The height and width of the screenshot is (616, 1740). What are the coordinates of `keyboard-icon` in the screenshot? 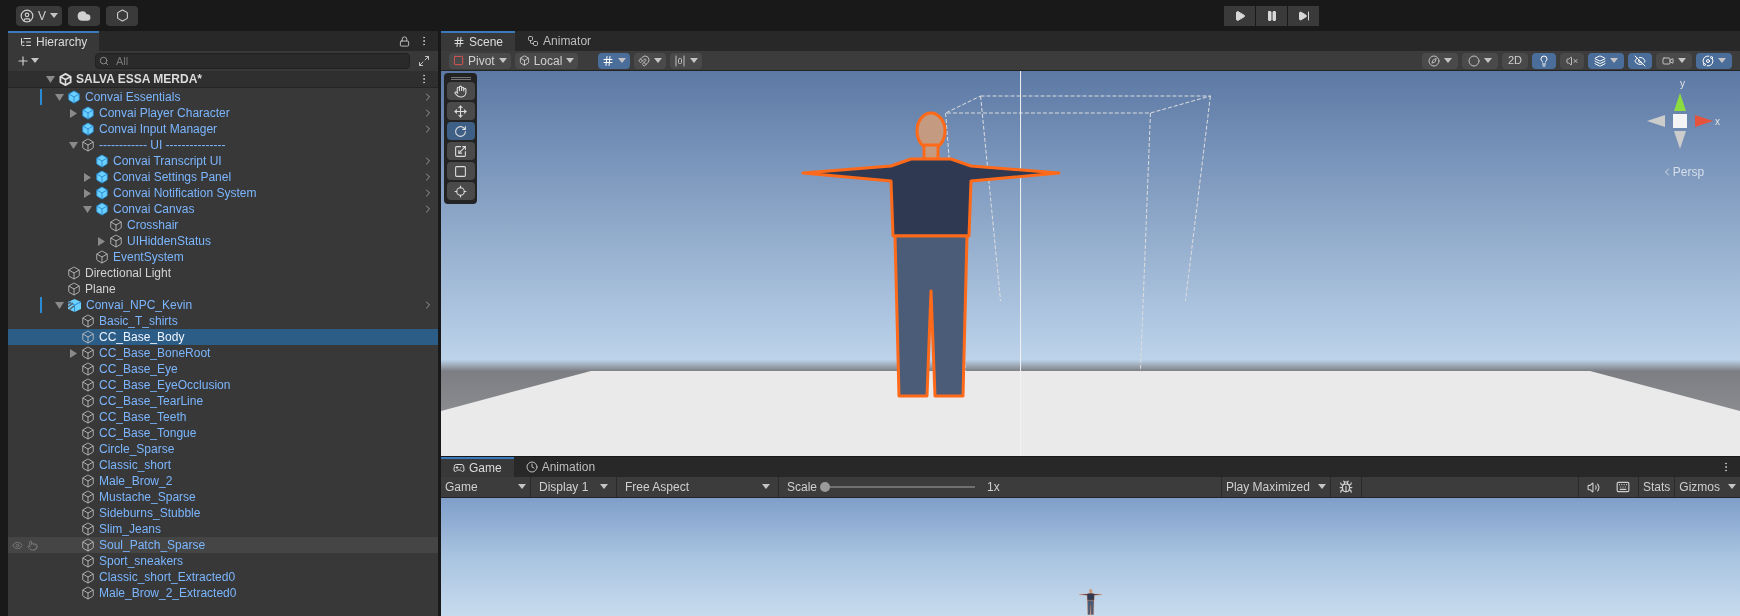 It's located at (1622, 487).